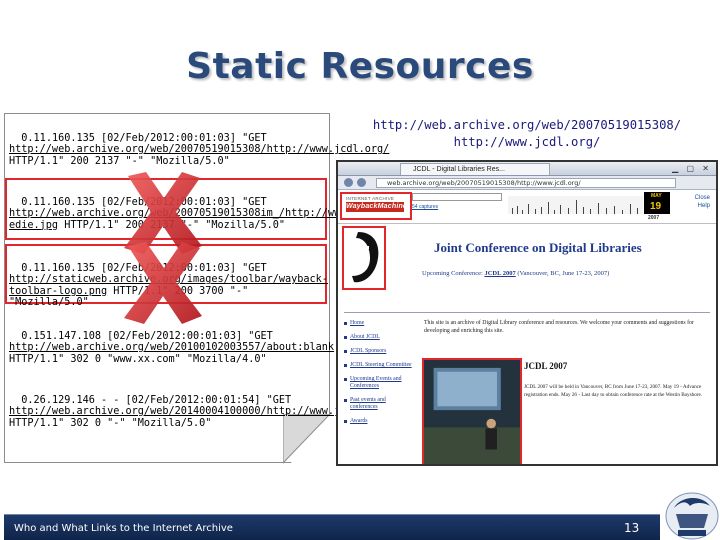 The image size is (720, 540). Describe the element at coordinates (360, 66) in the screenshot. I see `slide-title: Static Resources` at that location.